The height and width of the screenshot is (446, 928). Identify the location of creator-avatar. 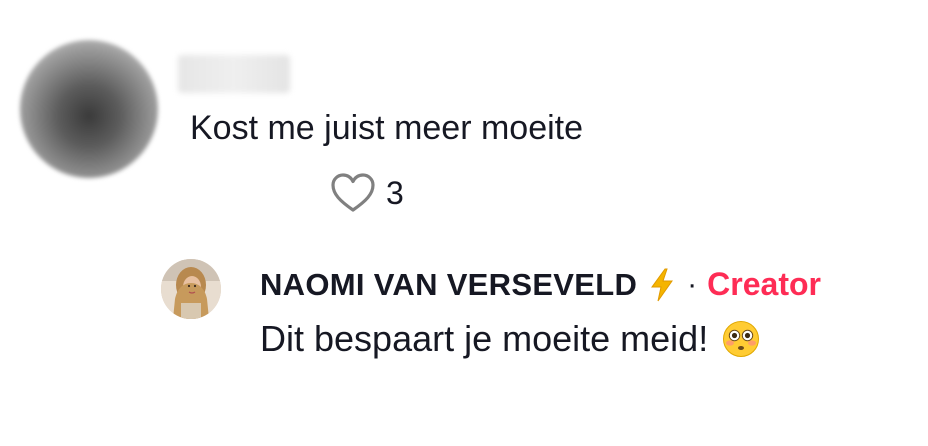
(191, 289).